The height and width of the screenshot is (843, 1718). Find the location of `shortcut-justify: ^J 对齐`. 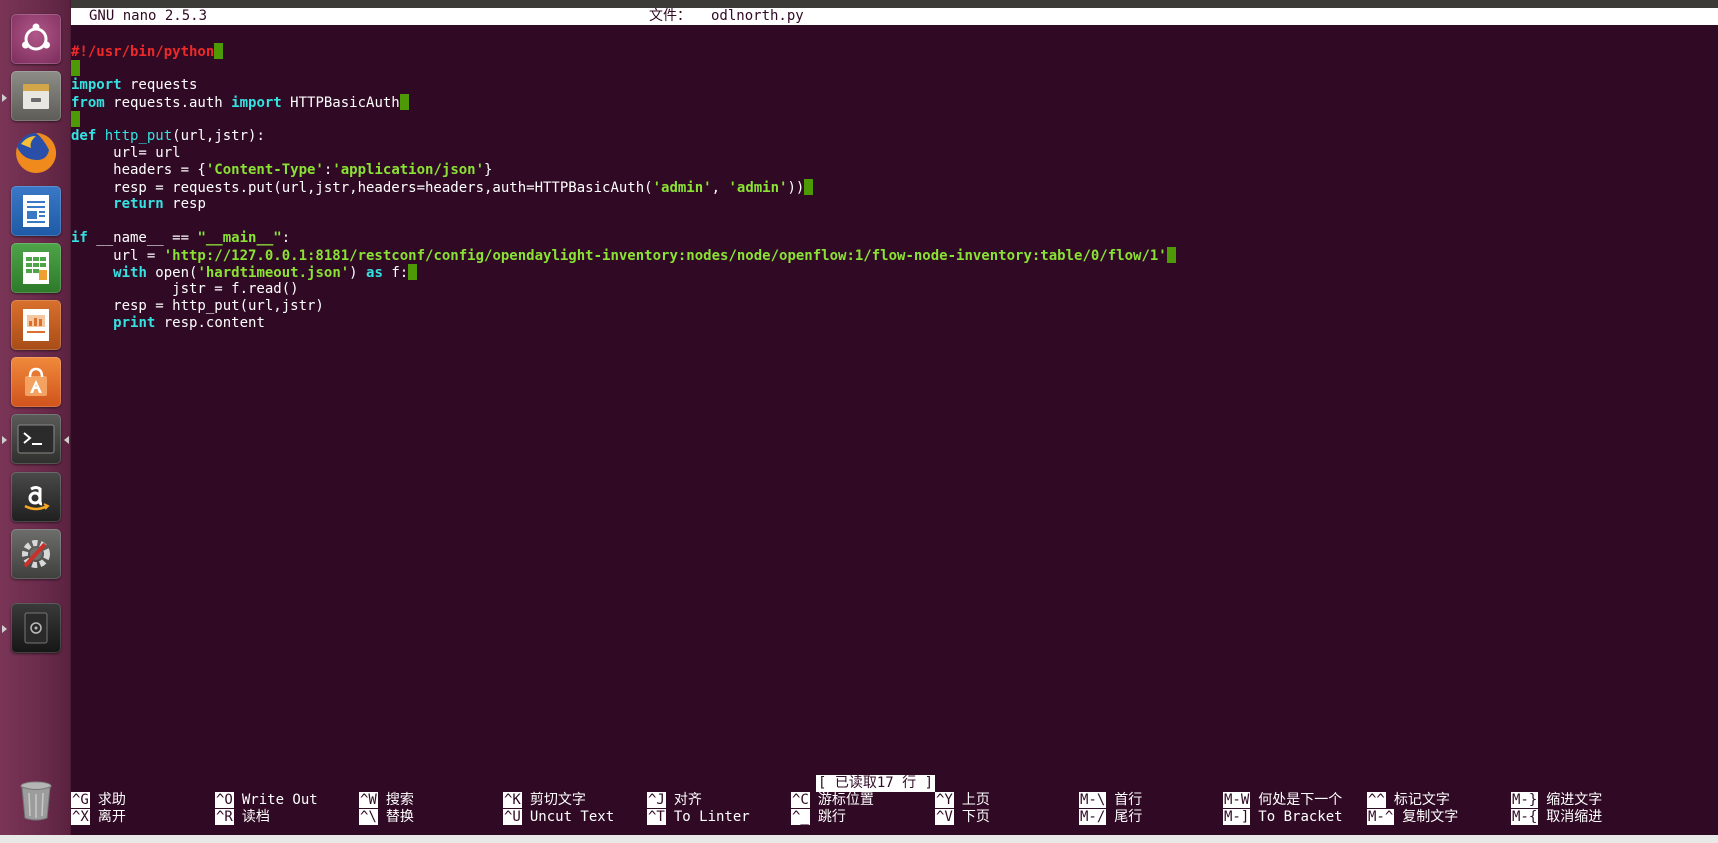

shortcut-justify: ^J 对齐 is located at coordinates (674, 800).